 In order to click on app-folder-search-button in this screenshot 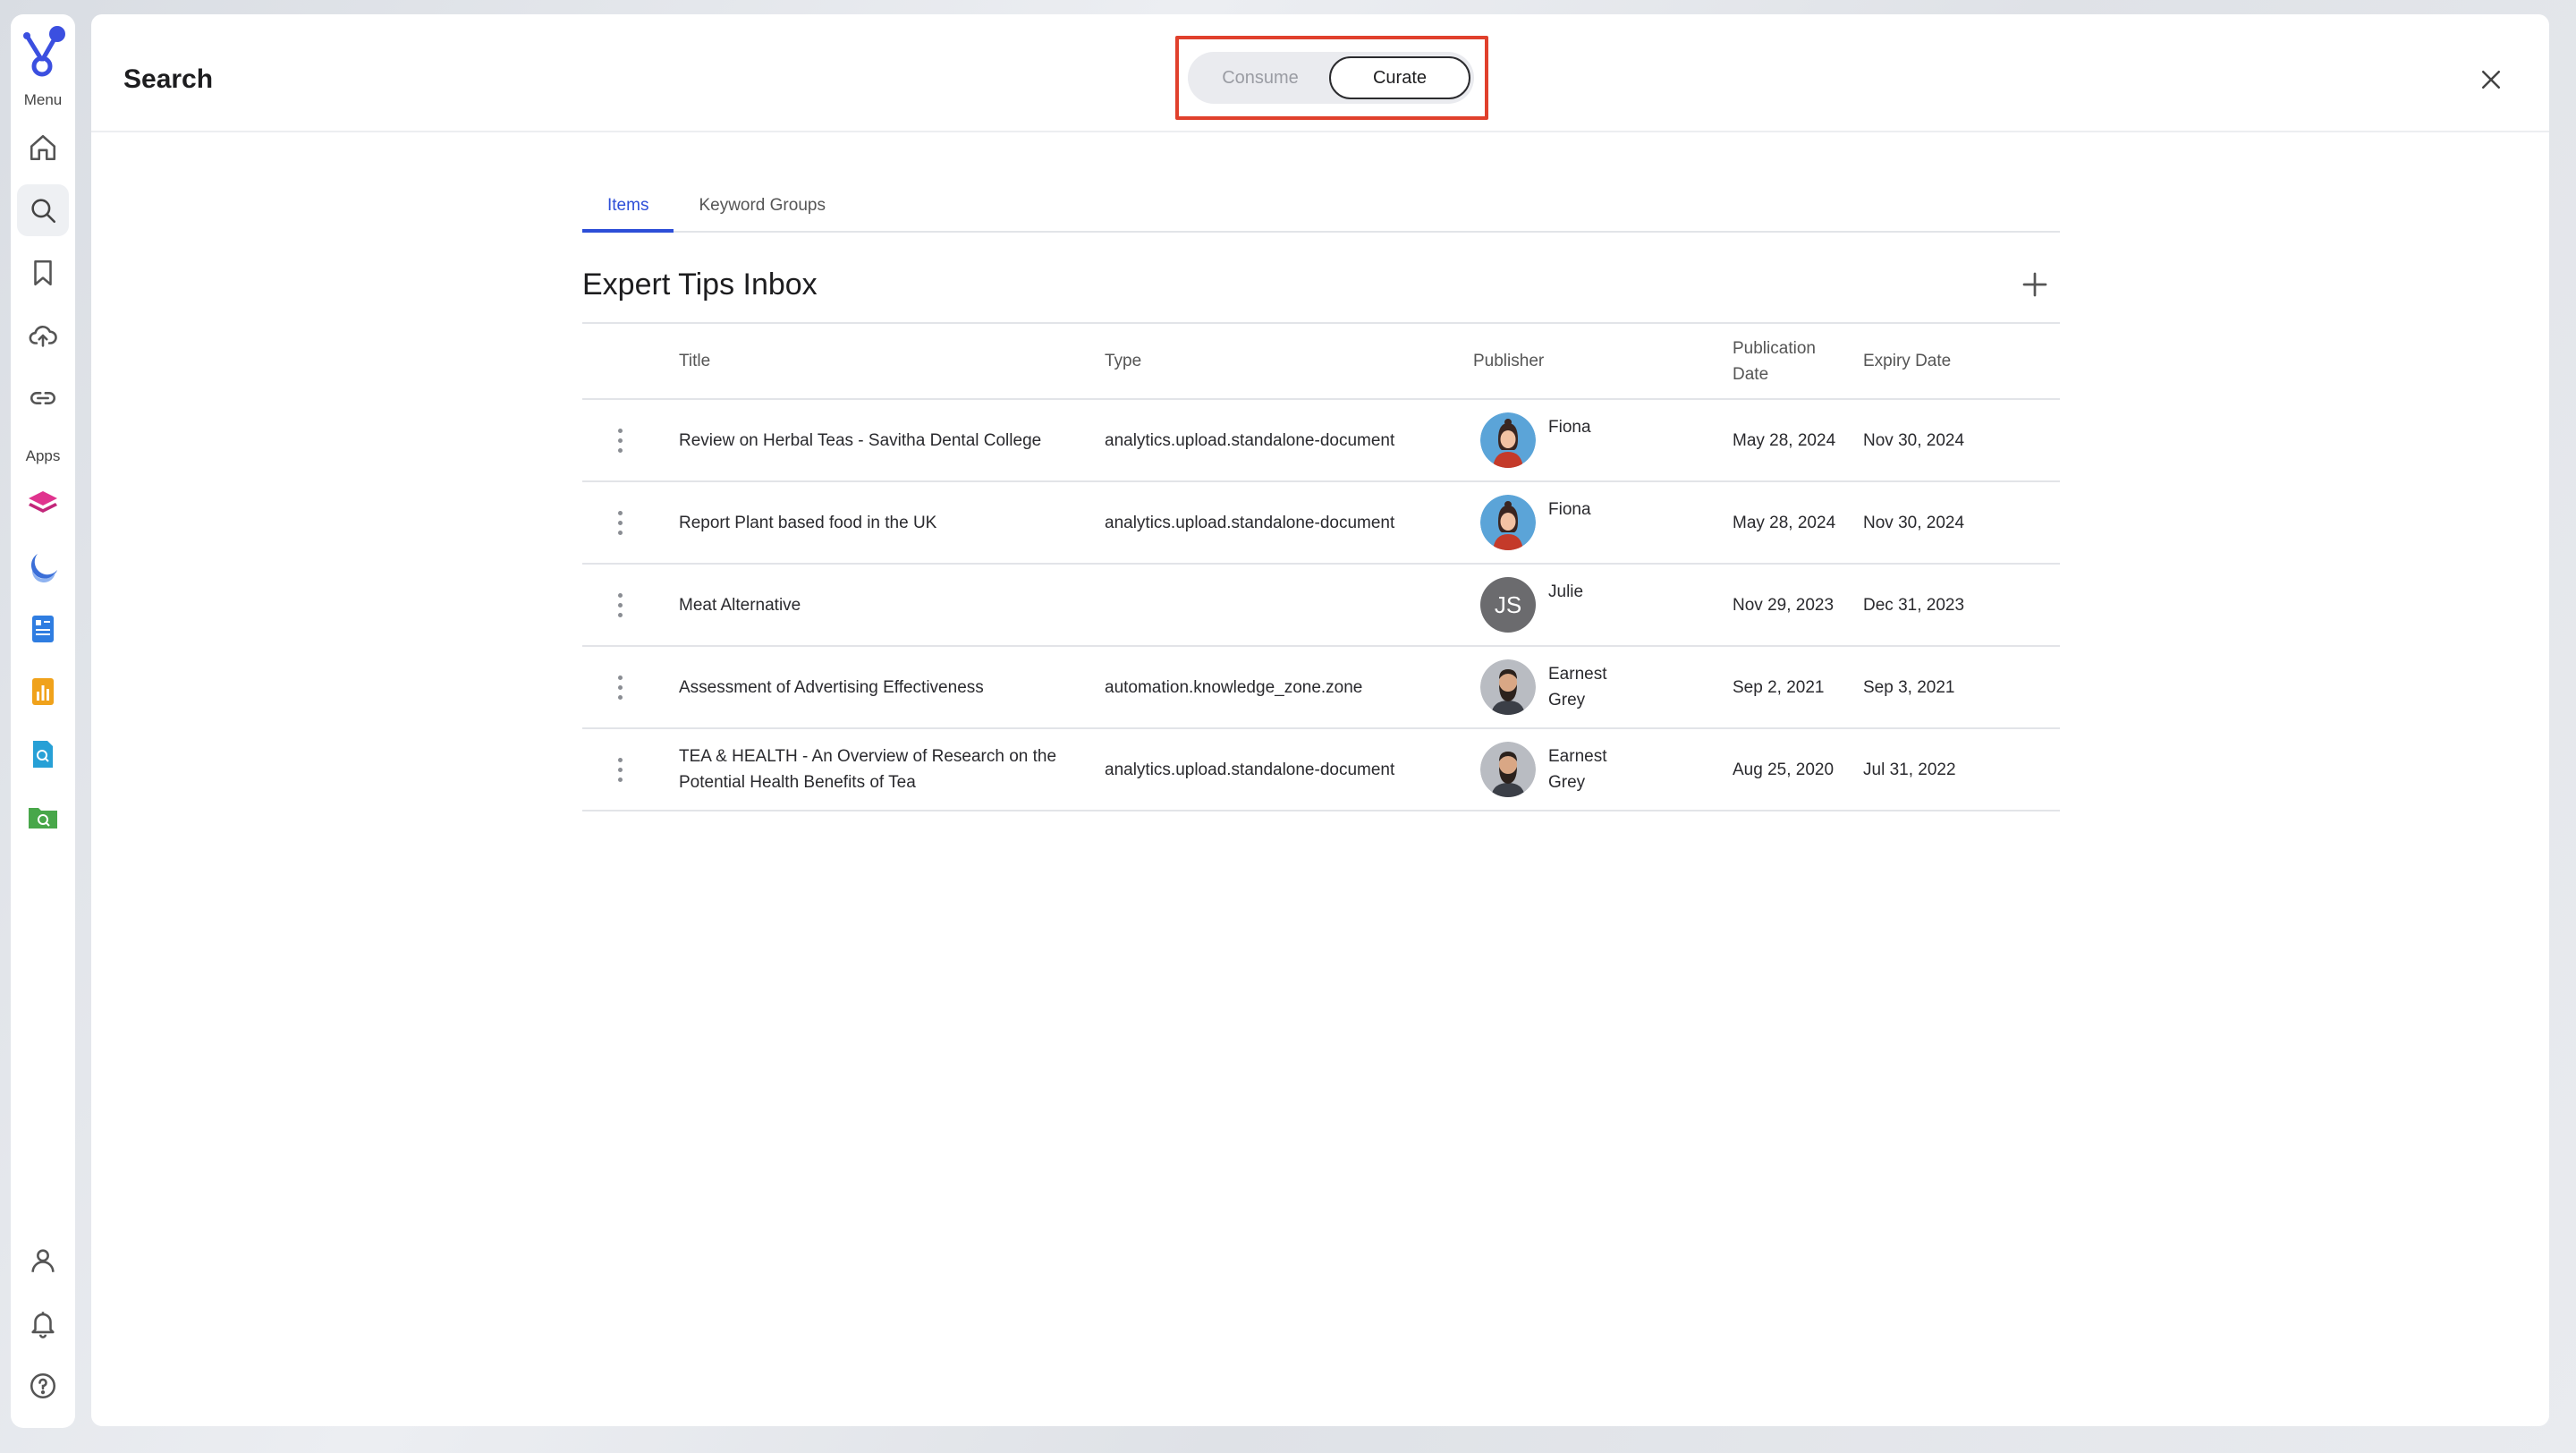, I will do `click(43, 817)`.